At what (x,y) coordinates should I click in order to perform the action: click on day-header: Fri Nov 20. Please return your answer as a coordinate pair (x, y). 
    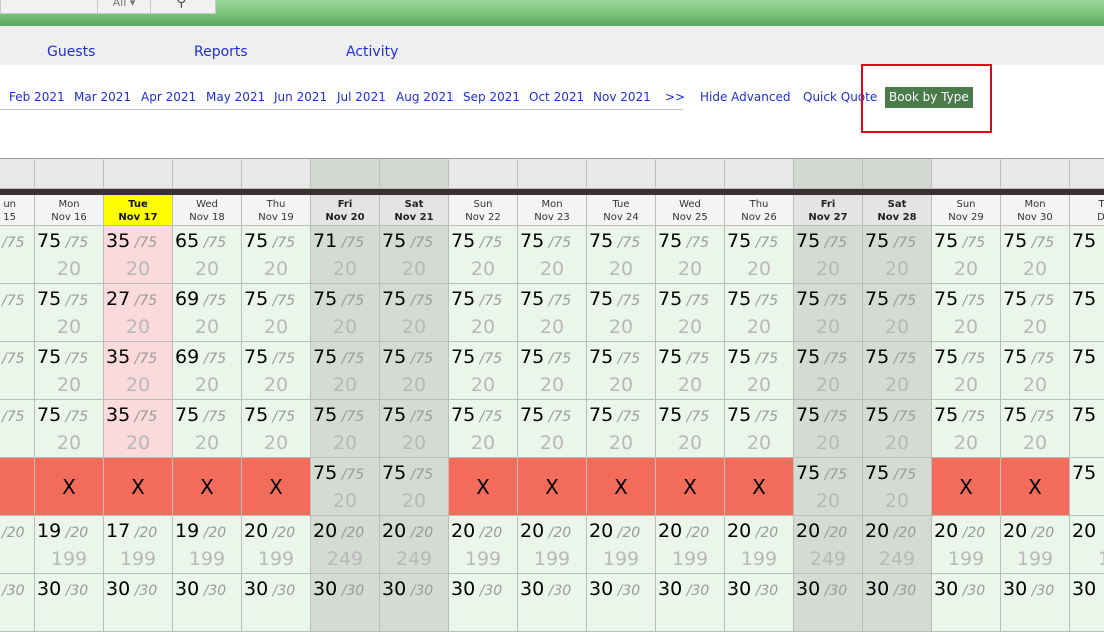
    Looking at the image, I should click on (345, 210).